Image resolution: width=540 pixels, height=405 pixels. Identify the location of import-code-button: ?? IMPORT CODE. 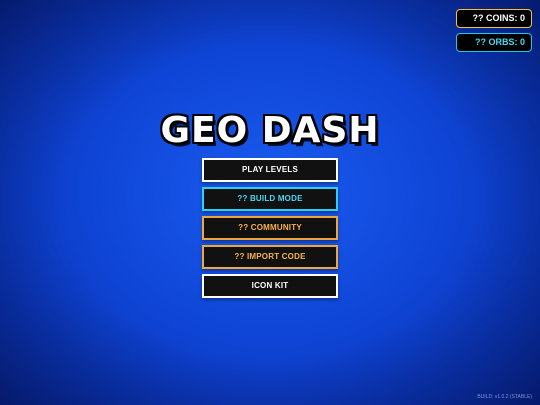
(270, 257).